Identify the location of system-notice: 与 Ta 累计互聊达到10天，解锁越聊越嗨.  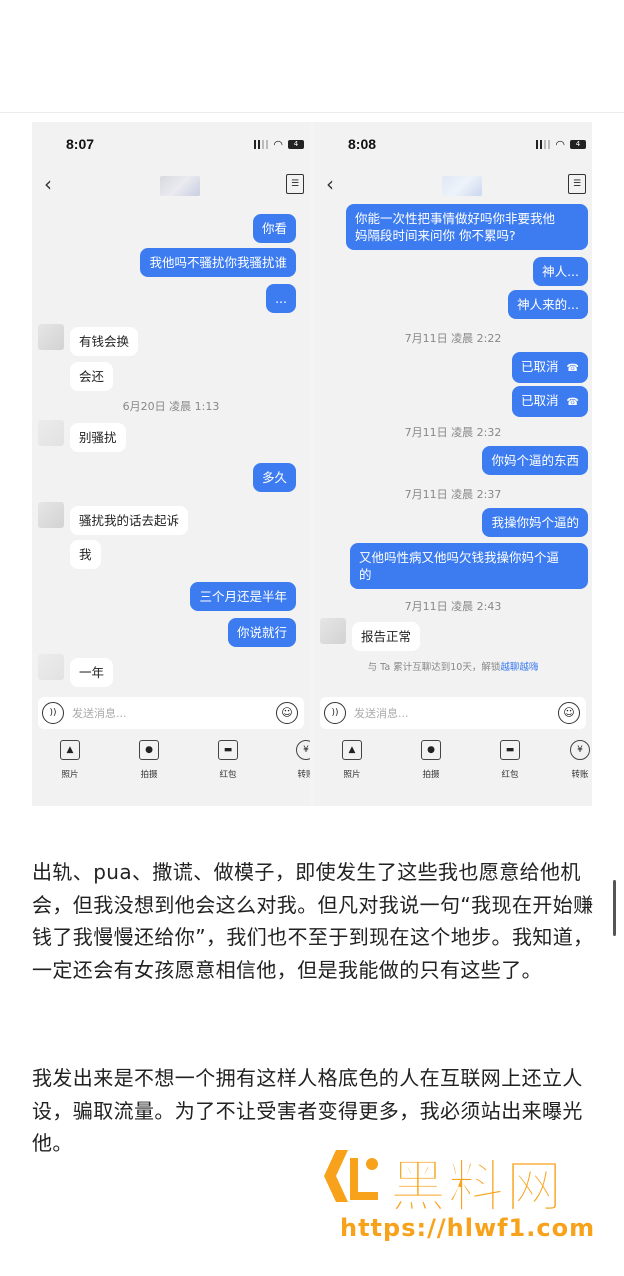
(453, 666).